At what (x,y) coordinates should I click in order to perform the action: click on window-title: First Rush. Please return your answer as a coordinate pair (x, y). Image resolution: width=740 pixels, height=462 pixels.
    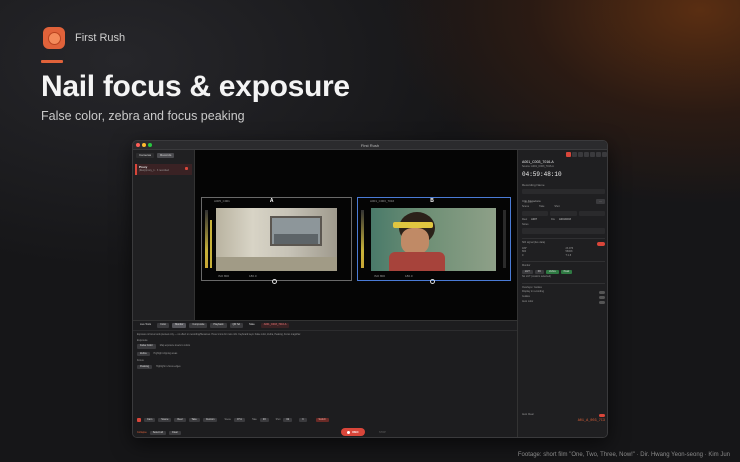
    Looking at the image, I should click on (370, 145).